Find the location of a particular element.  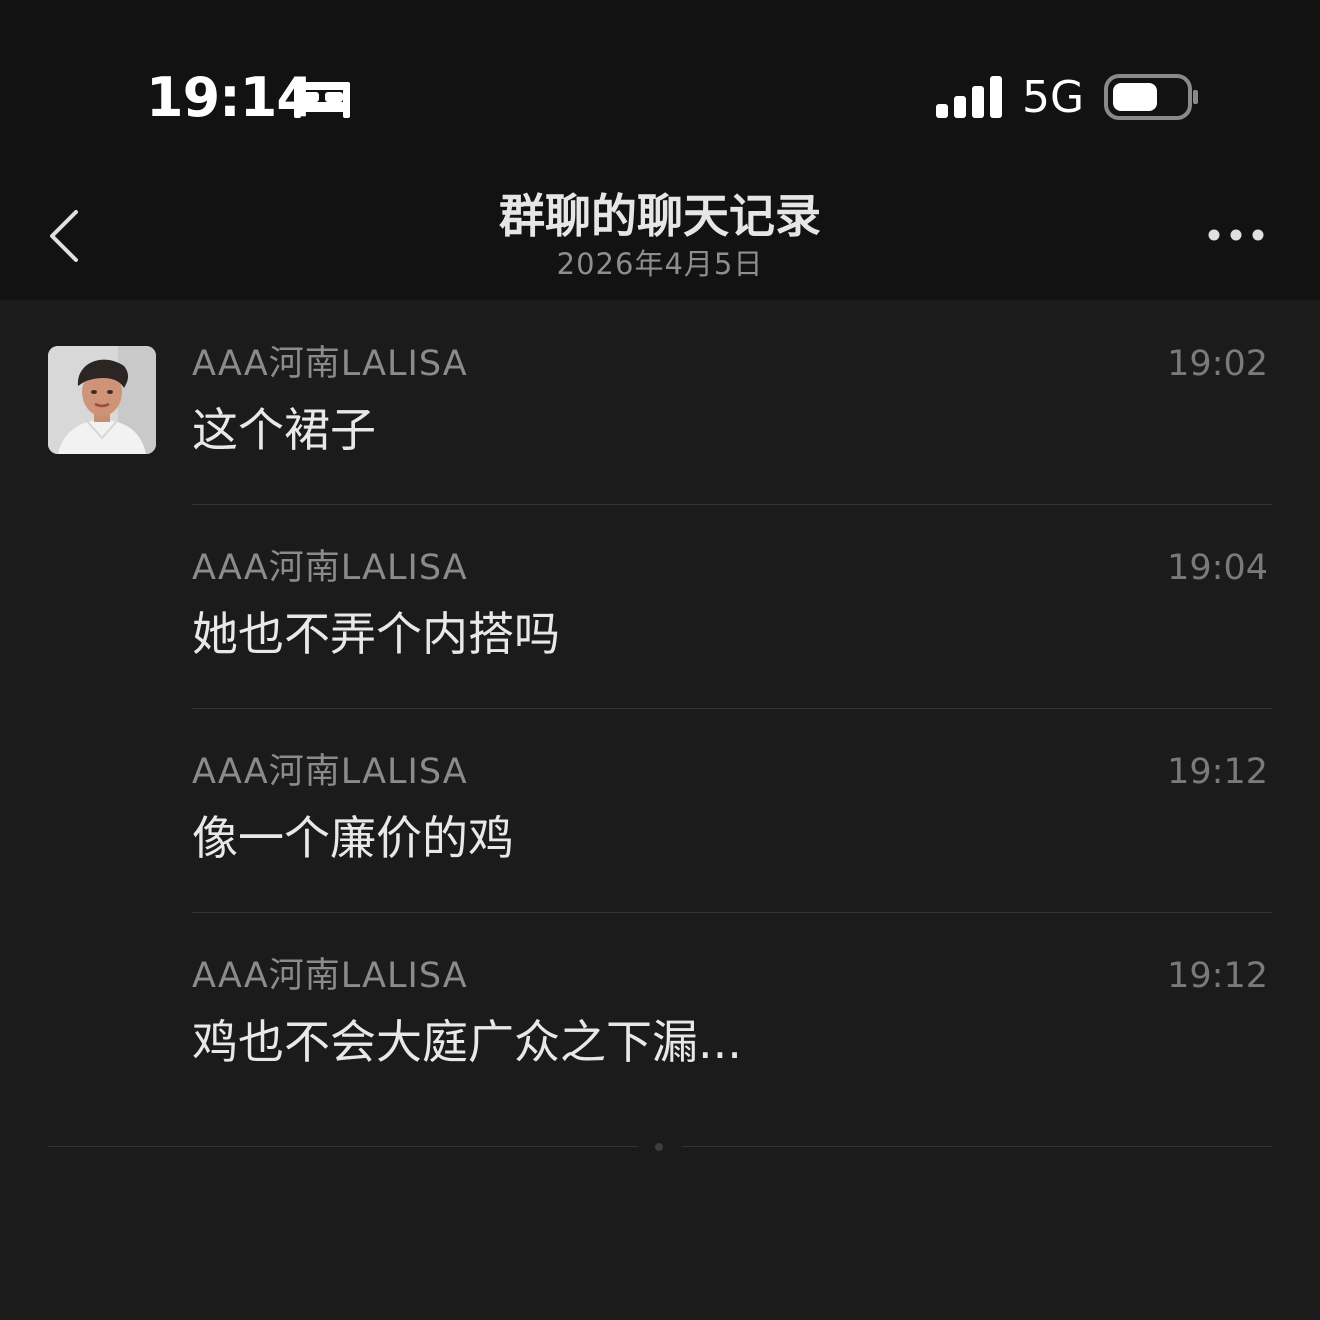

signal-icon is located at coordinates (969, 97).